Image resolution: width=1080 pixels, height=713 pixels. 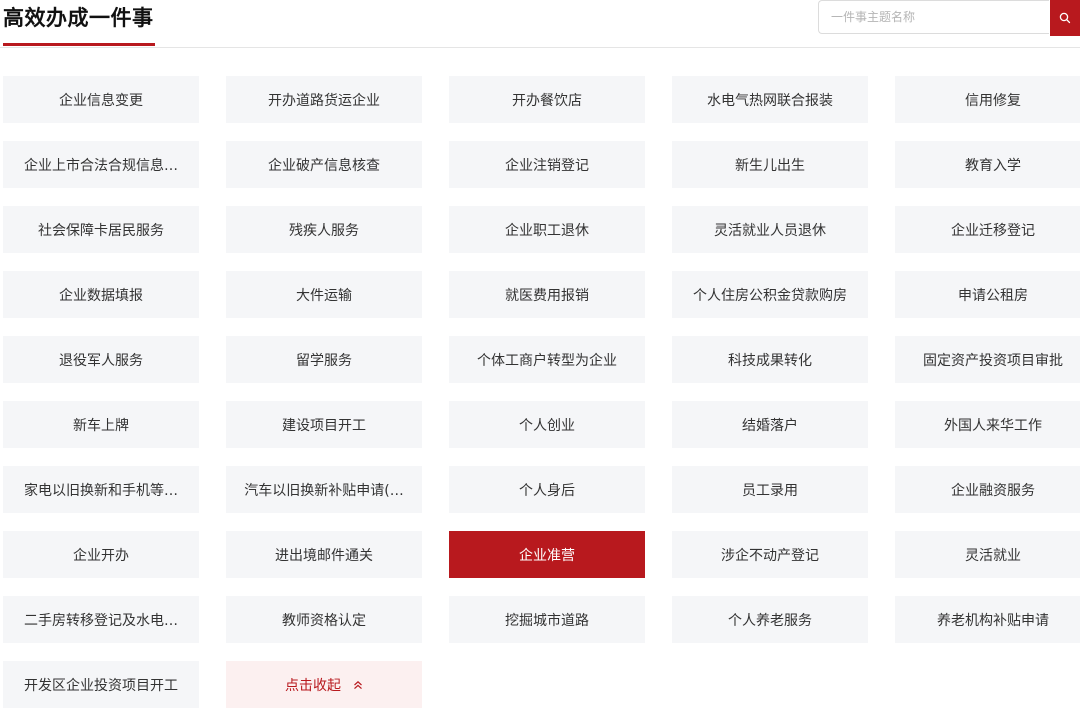 I want to click on collapse-label: 点击收起, so click(x=313, y=685).